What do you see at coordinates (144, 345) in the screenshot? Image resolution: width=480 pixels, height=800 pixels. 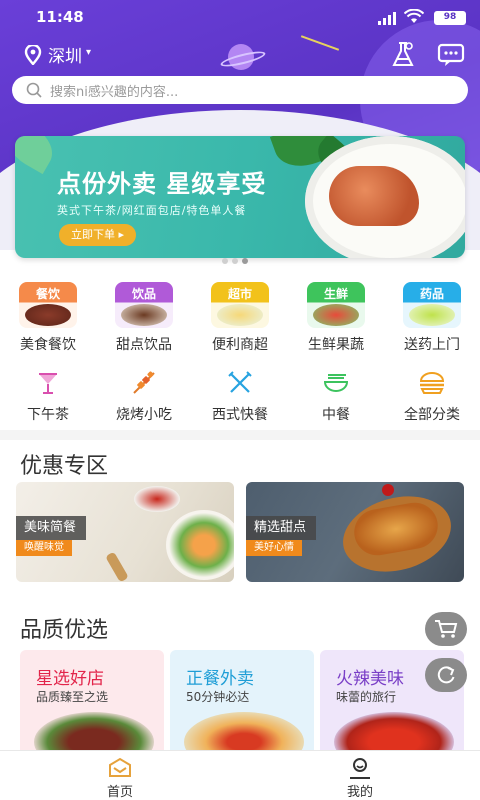 I see `category-label: 甜点饮品` at bounding box center [144, 345].